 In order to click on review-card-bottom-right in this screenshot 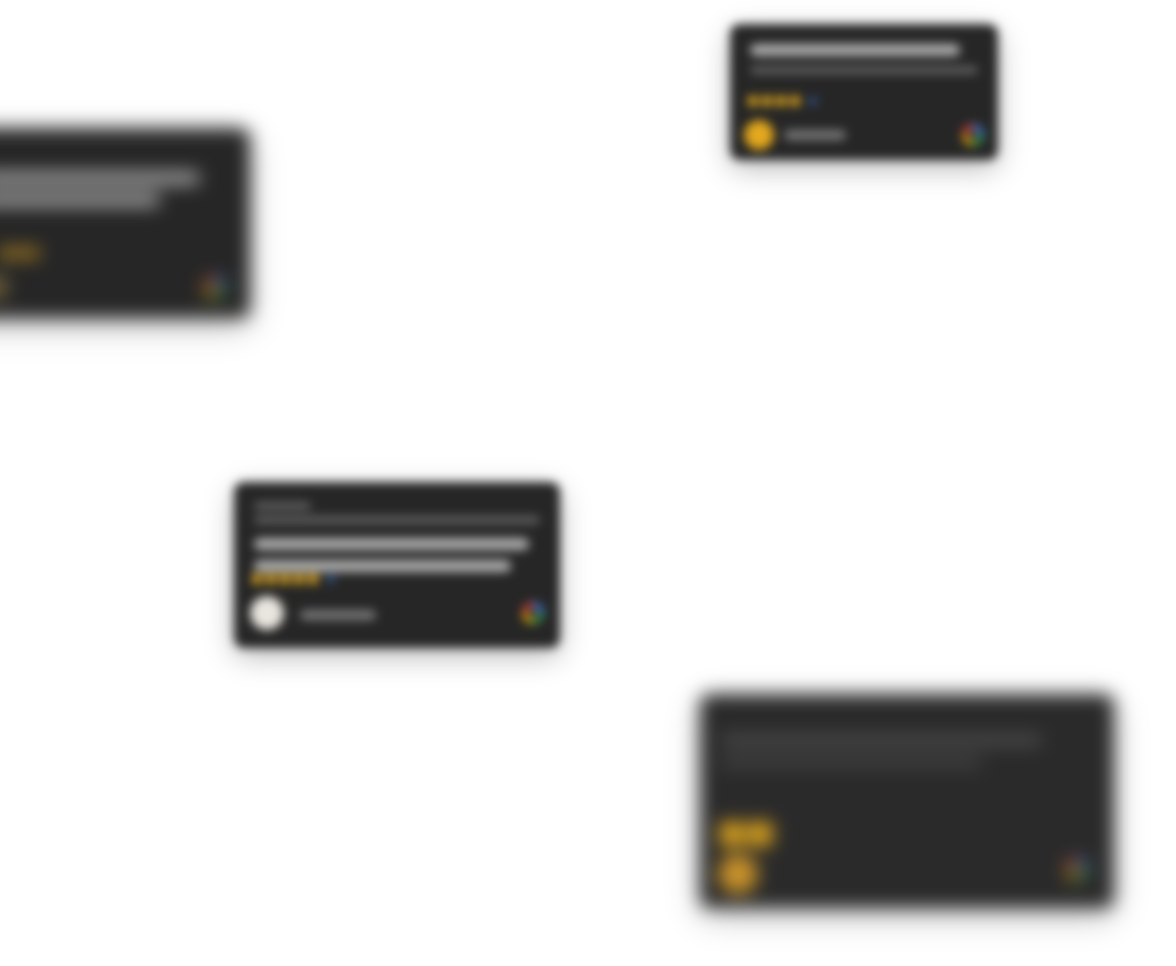, I will do `click(907, 801)`.